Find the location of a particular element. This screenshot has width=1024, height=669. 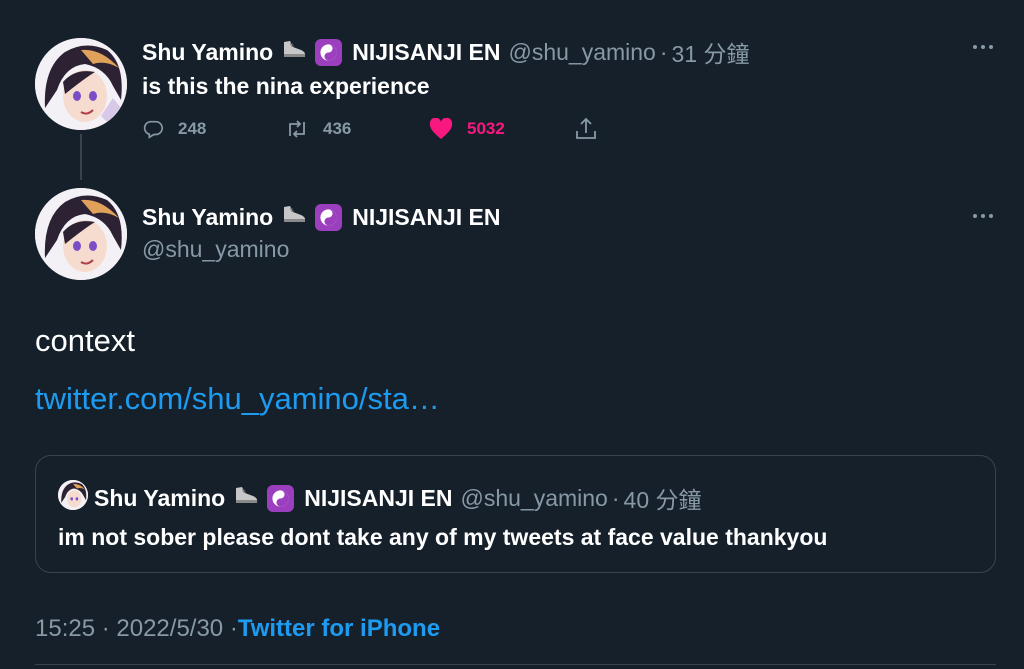

thread-connector is located at coordinates (81, 157).